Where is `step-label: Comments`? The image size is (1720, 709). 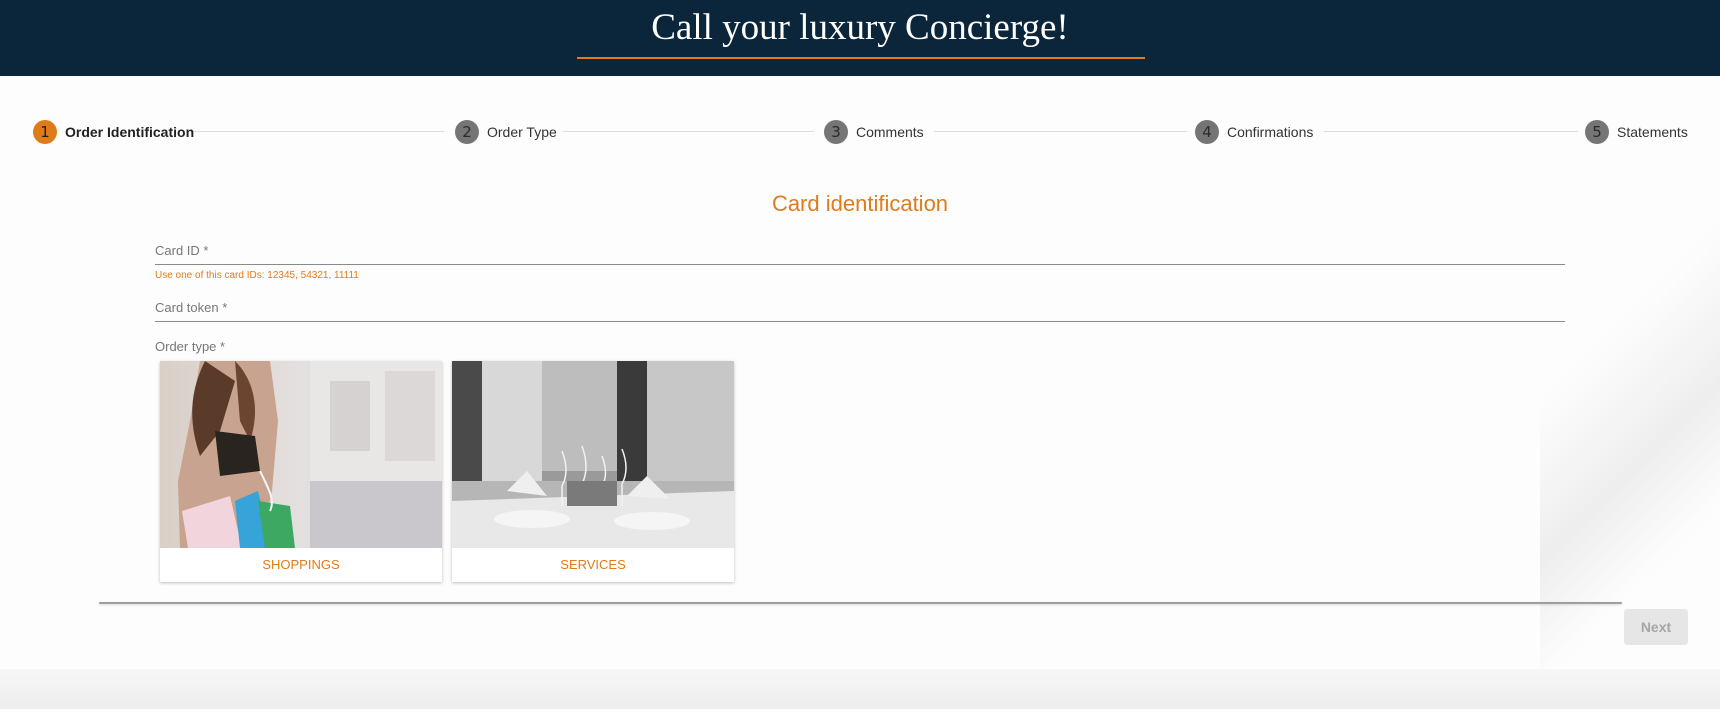
step-label: Comments is located at coordinates (890, 132).